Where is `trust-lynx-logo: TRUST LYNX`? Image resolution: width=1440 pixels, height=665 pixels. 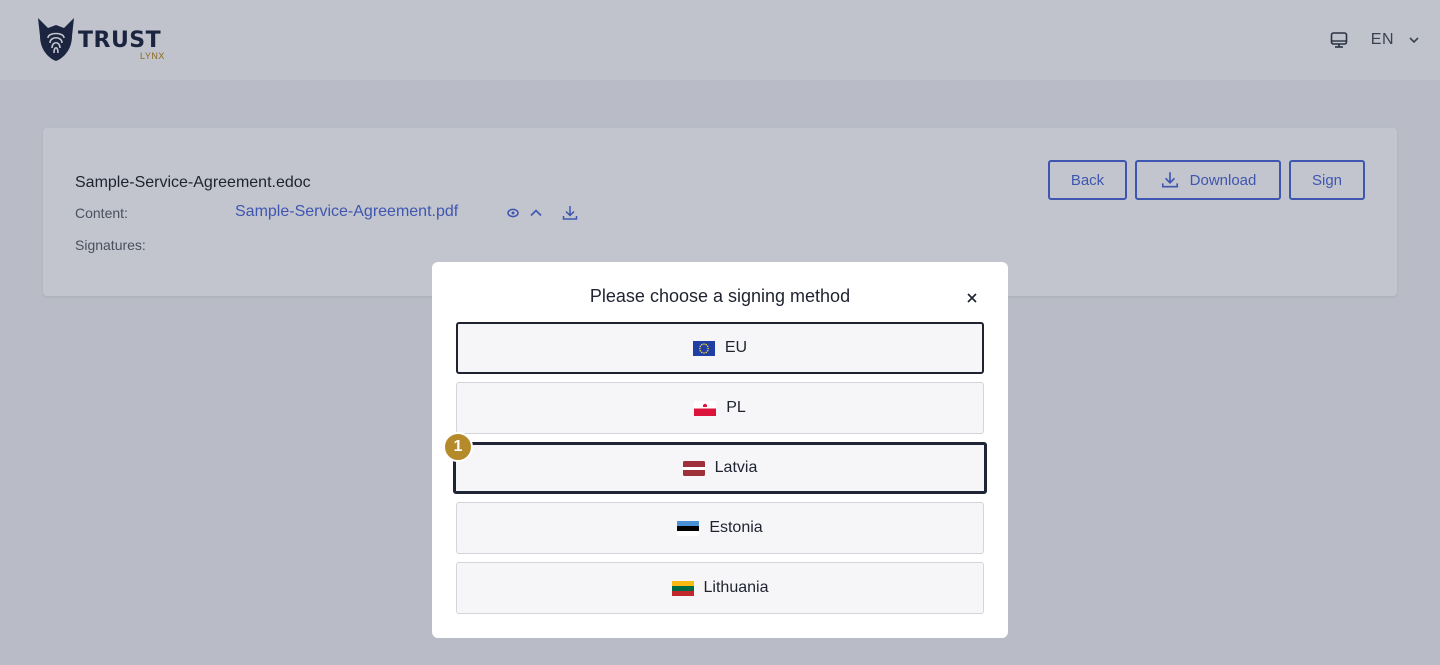 trust-lynx-logo: TRUST LYNX is located at coordinates (111, 40).